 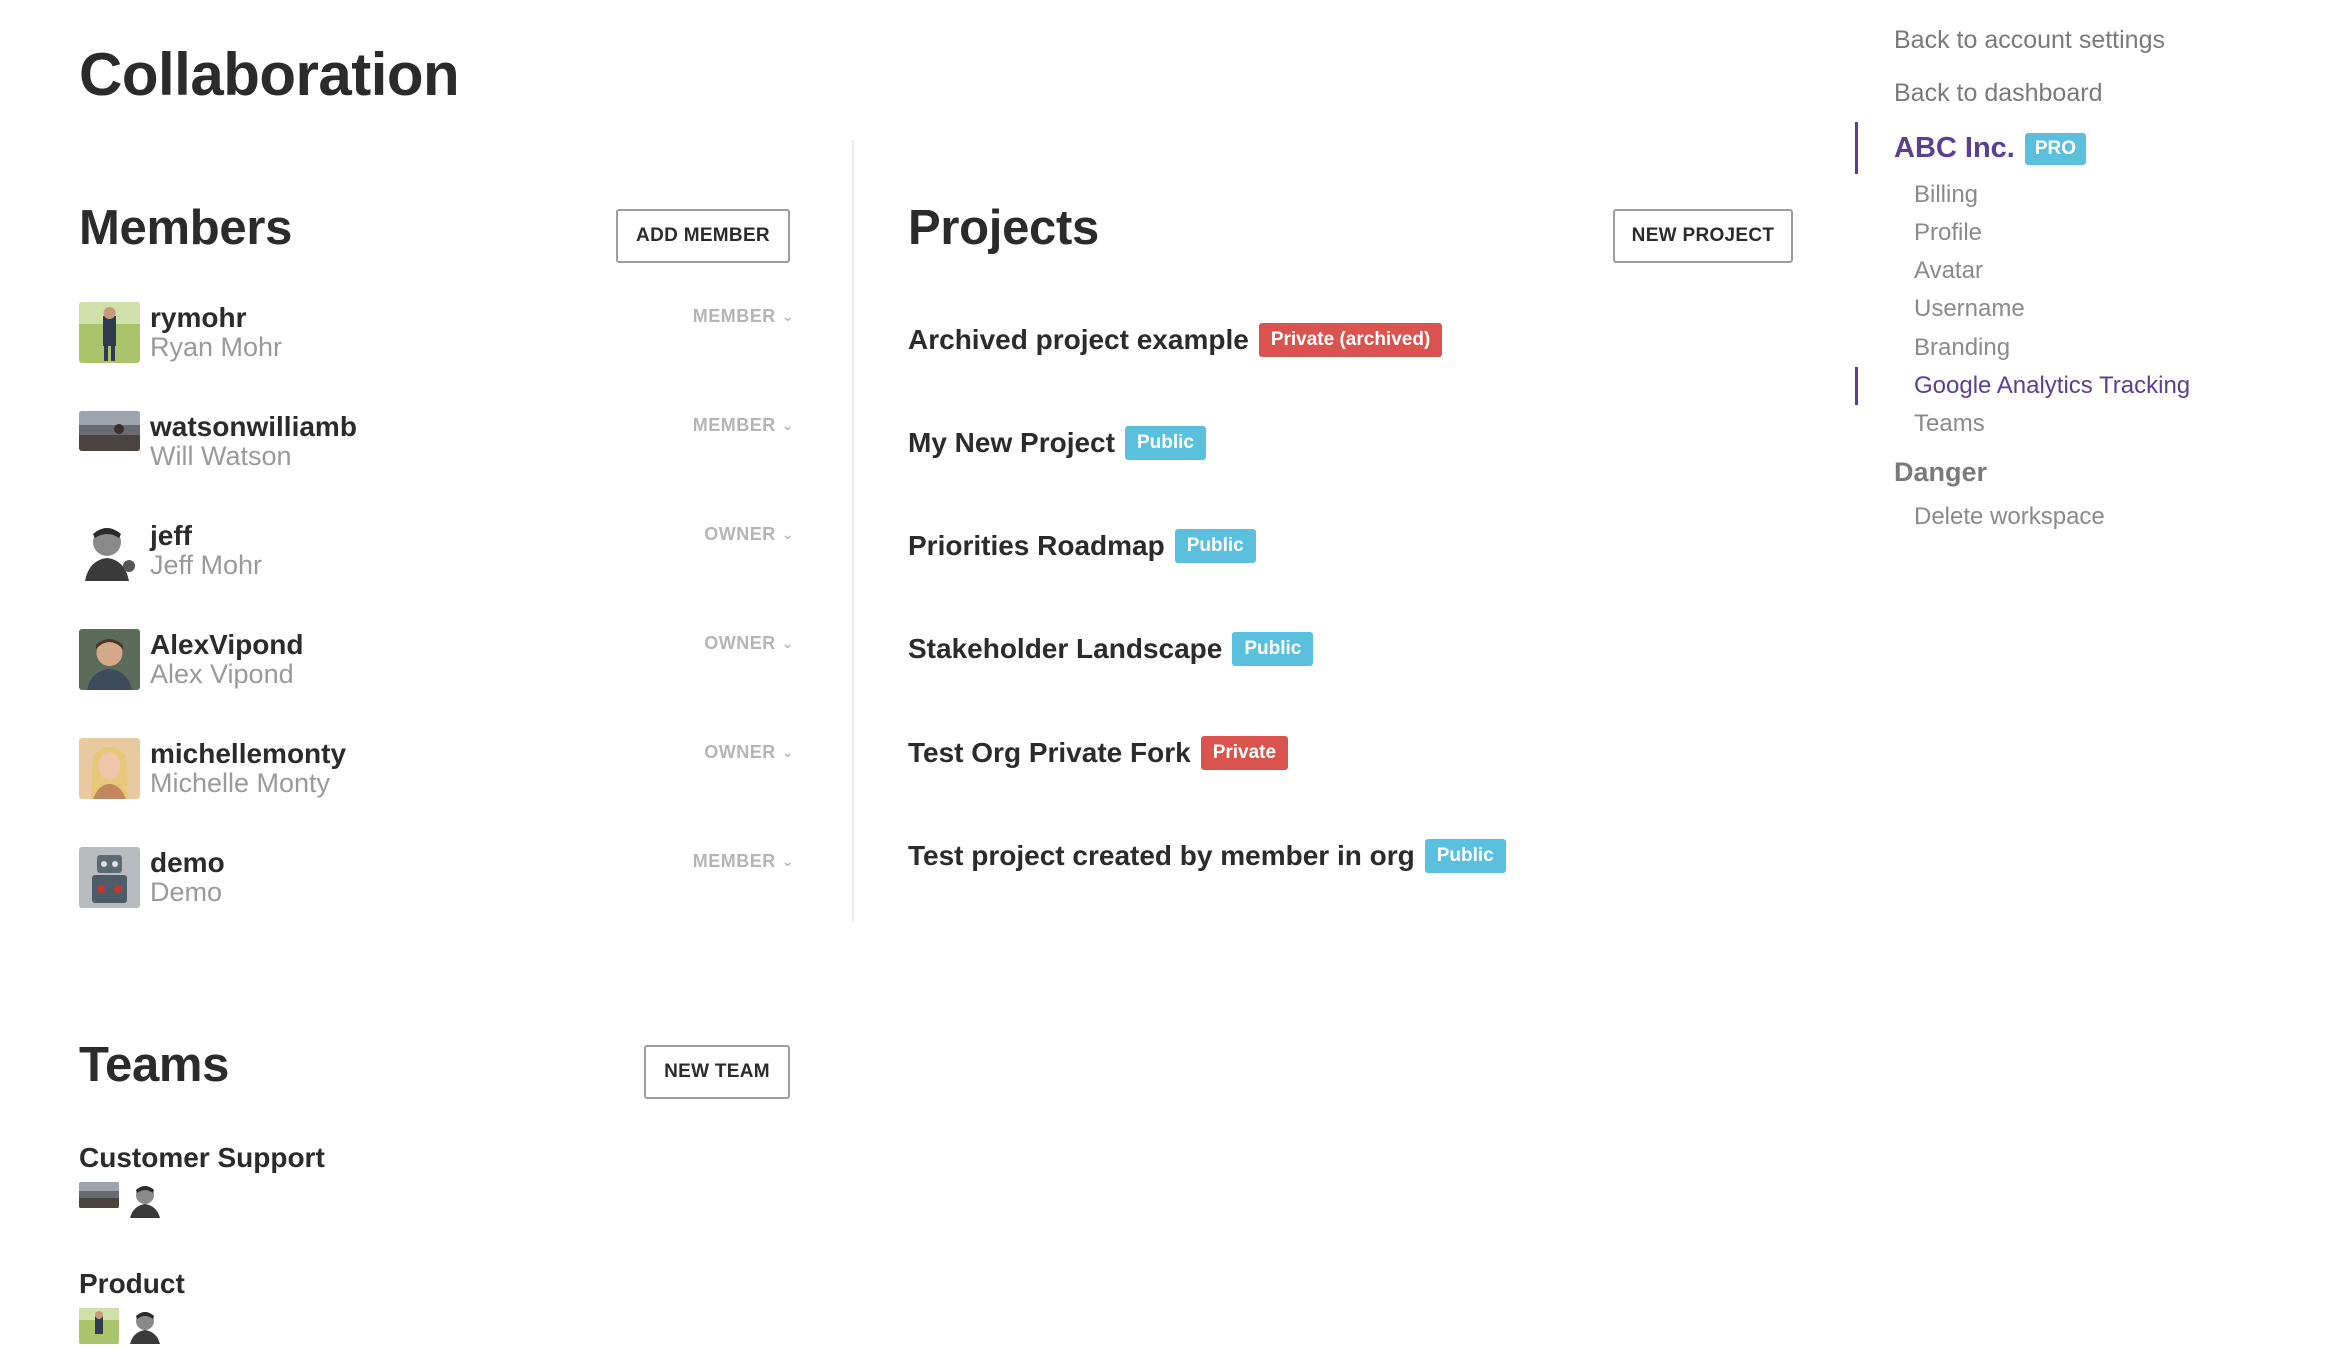 I want to click on member-row: demo Demo MEMBER ⌄, so click(x=436, y=878).